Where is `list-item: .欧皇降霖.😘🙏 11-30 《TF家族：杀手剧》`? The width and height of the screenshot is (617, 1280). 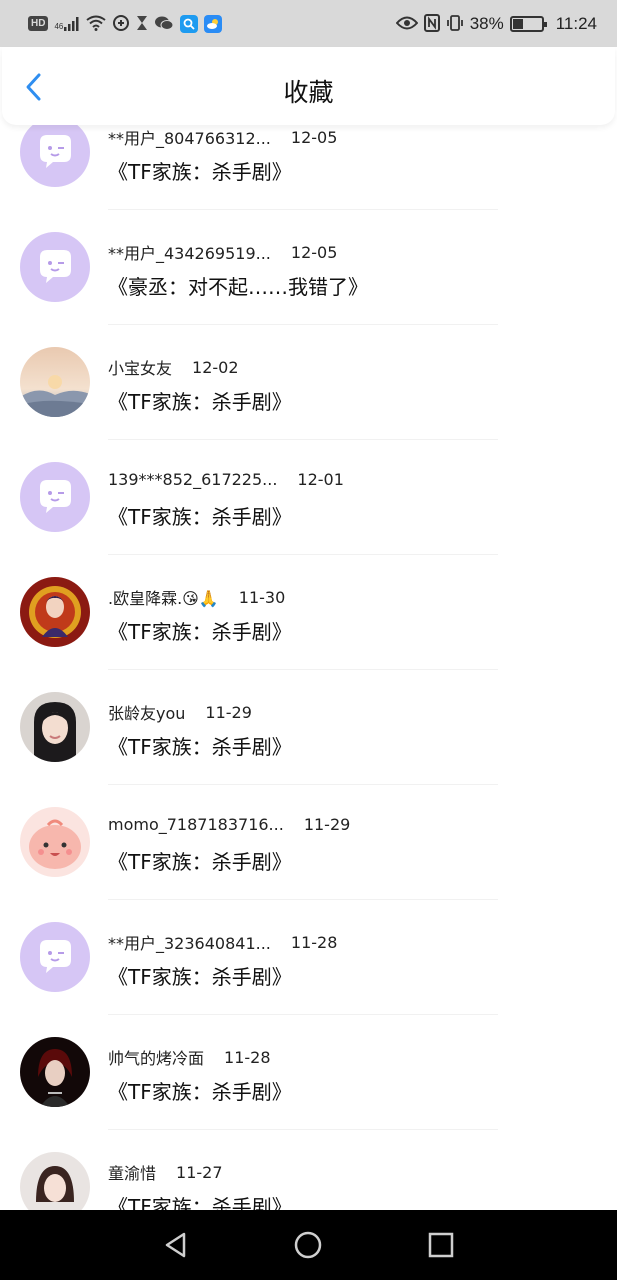 list-item: .欧皇降霖.😘🙏 11-30 《TF家族：杀手剧》 is located at coordinates (308, 612).